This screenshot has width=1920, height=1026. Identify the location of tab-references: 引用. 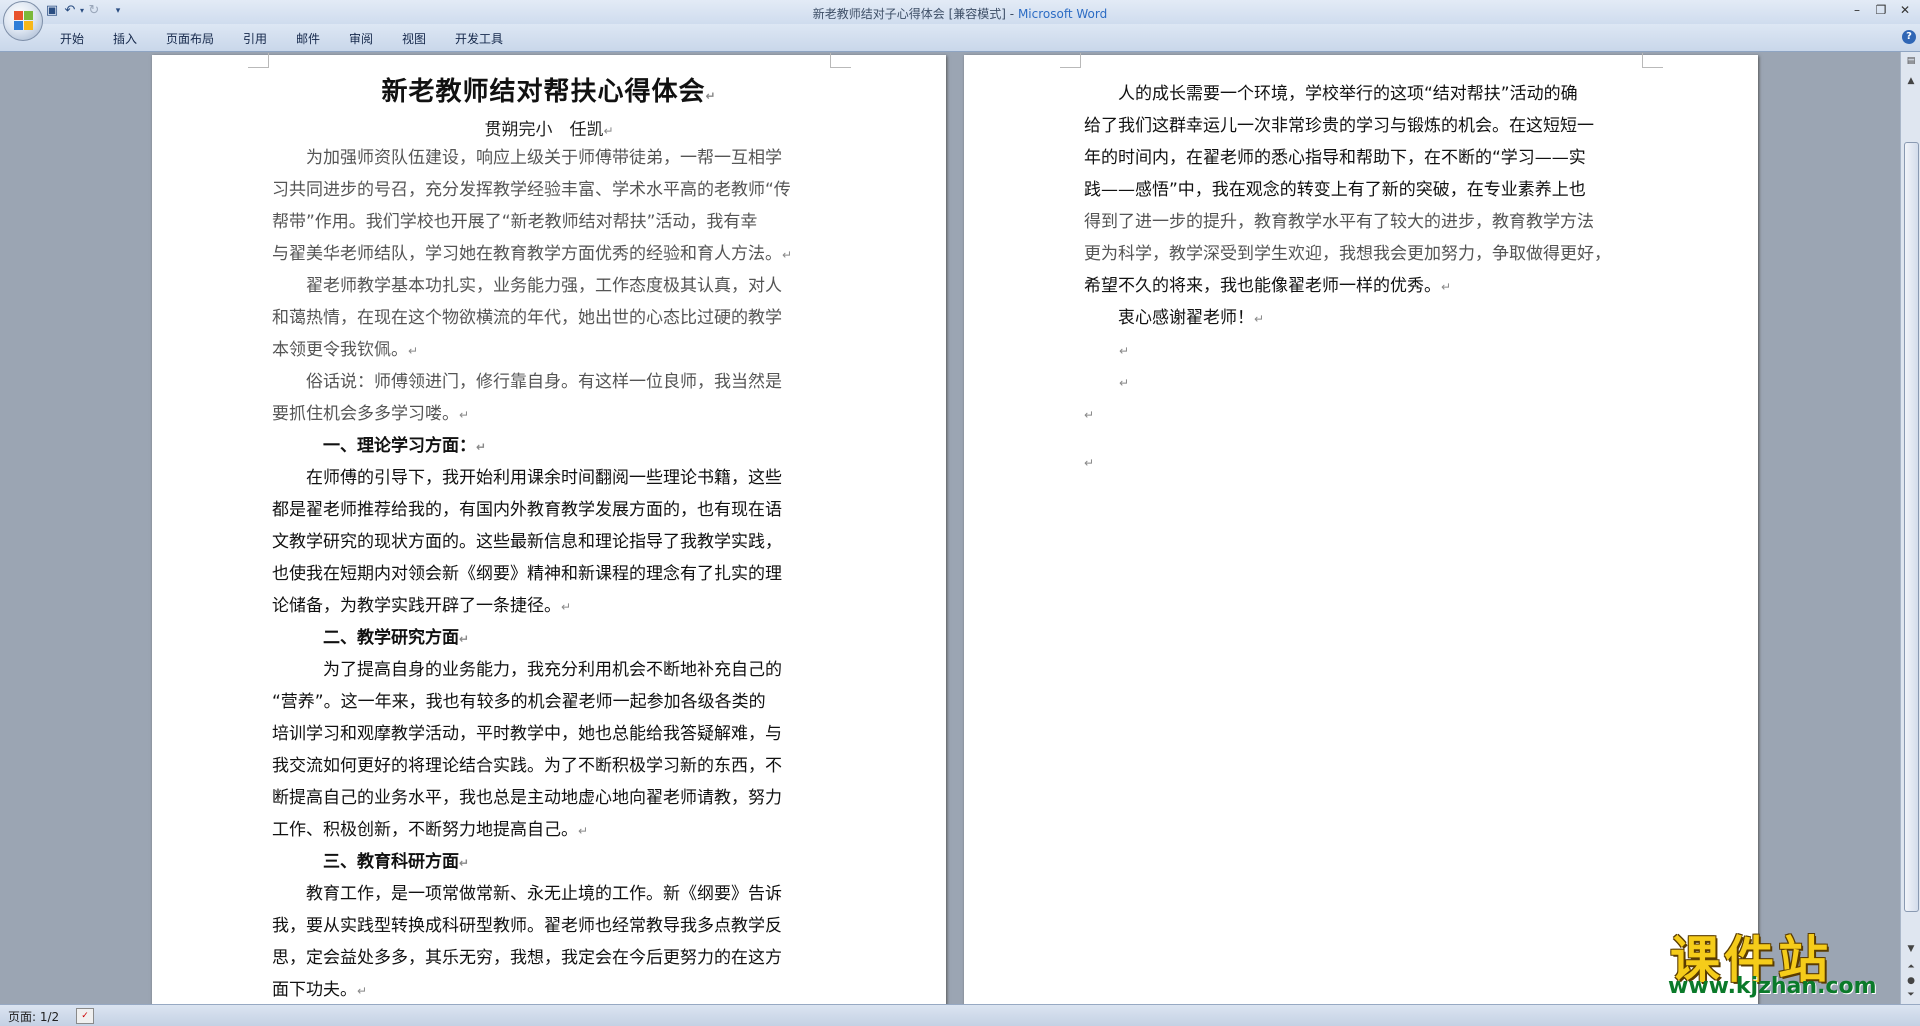
(255, 38).